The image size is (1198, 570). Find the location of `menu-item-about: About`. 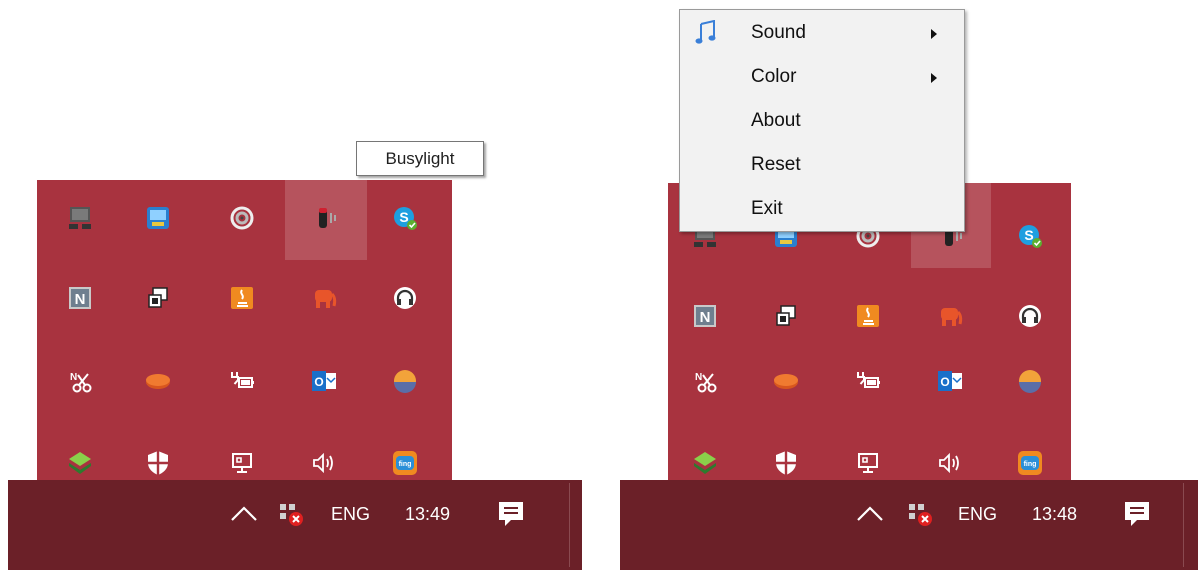

menu-item-about: About is located at coordinates (822, 122).